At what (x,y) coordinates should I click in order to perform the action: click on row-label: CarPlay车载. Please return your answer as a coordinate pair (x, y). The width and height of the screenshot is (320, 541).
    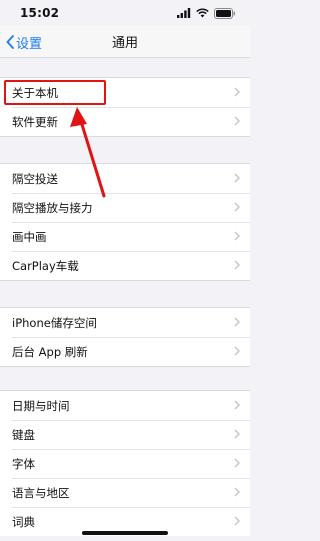
    Looking at the image, I should click on (45, 265).